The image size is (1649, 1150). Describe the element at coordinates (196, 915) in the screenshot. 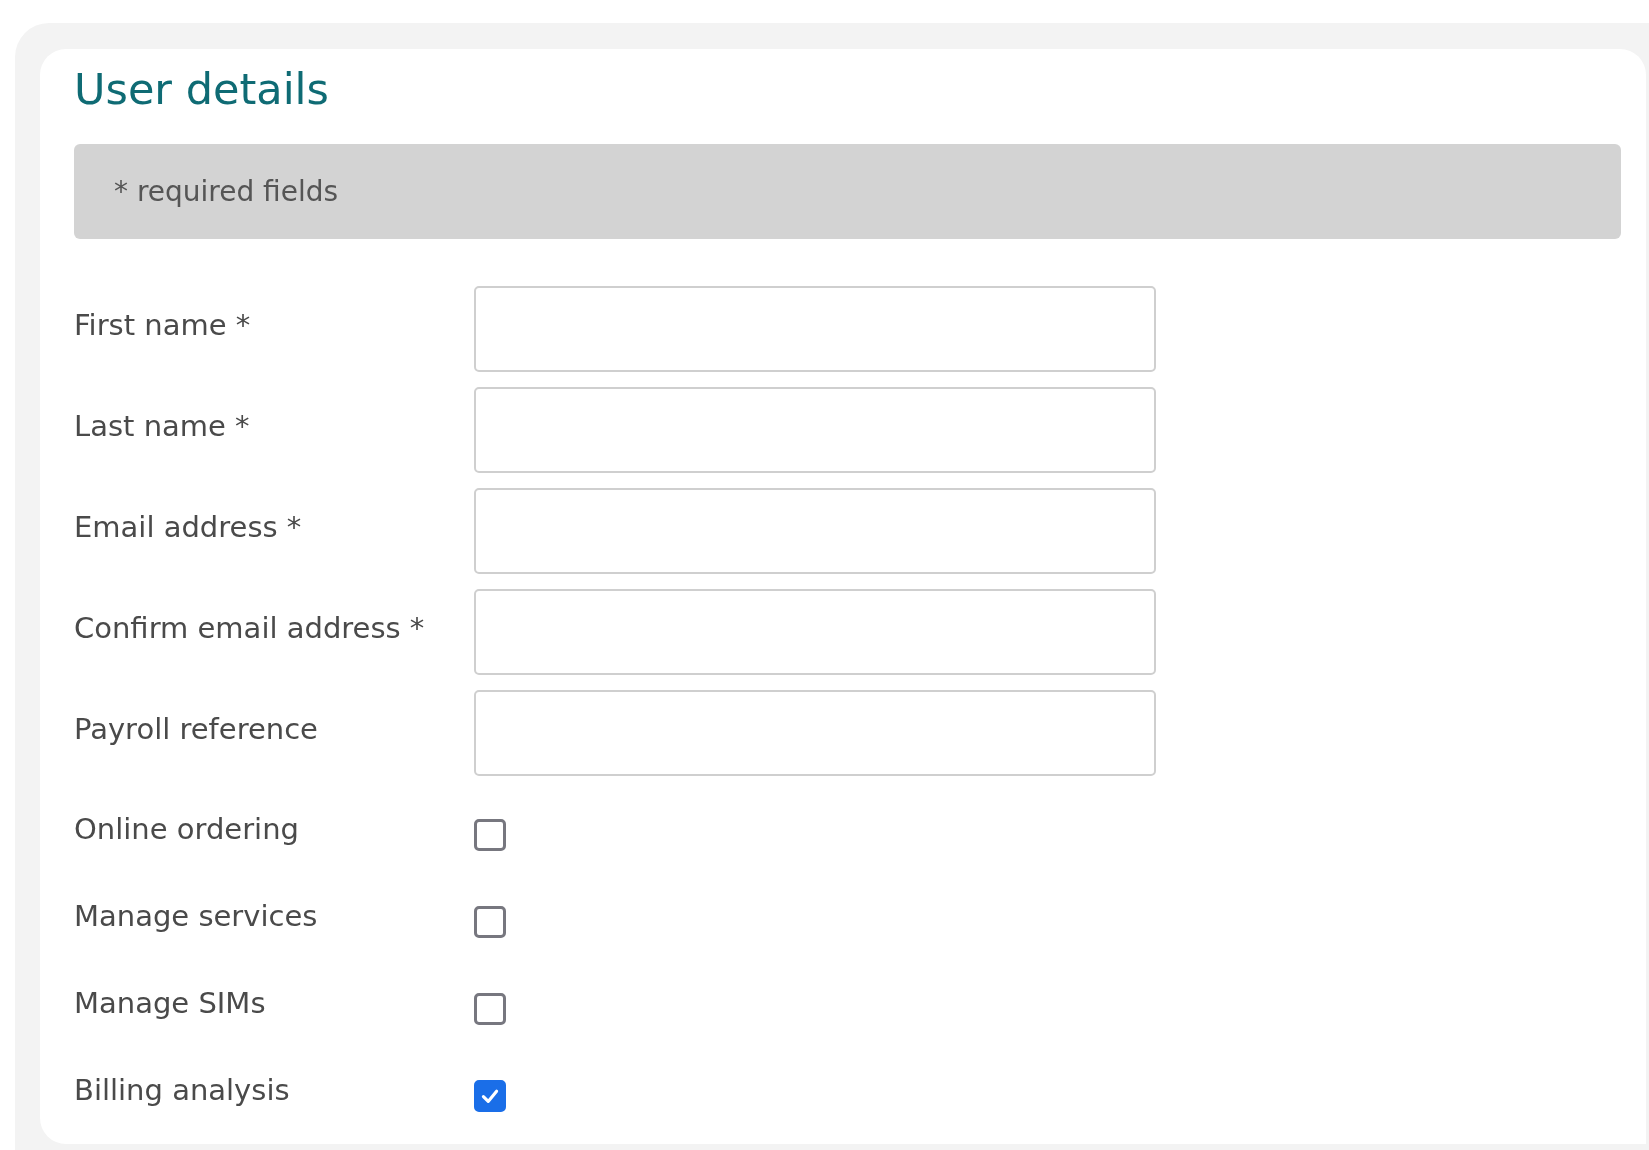

I see `field-label: Manage services` at that location.